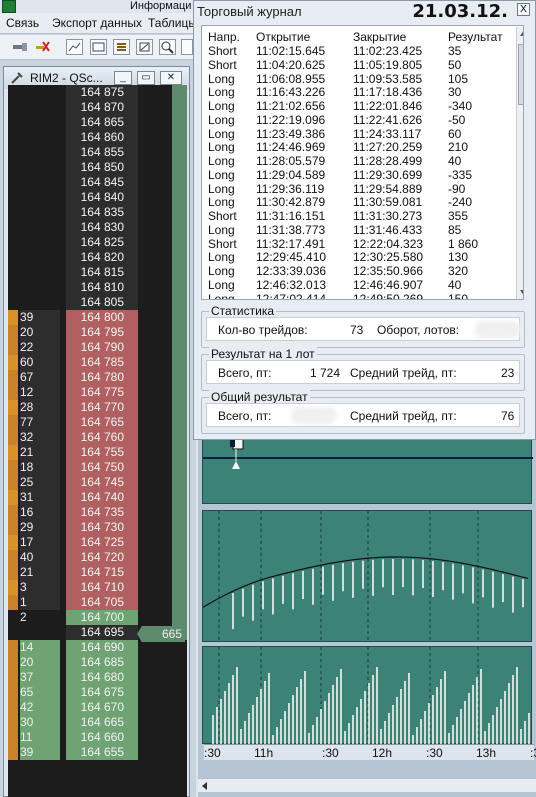  I want to click on trades-count-label: Кол-во трейдов:, so click(263, 330).